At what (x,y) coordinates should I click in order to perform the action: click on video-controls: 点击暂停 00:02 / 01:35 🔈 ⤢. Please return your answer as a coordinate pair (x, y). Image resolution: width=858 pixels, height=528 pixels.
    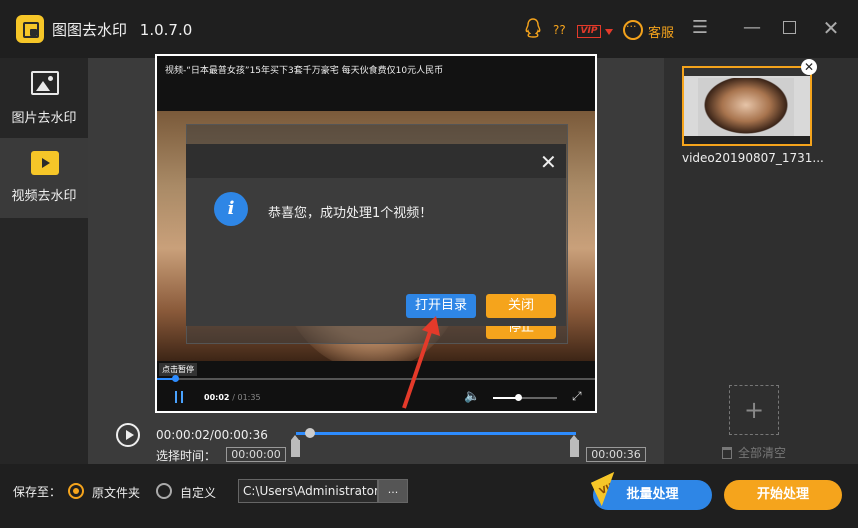
    Looking at the image, I should click on (376, 386).